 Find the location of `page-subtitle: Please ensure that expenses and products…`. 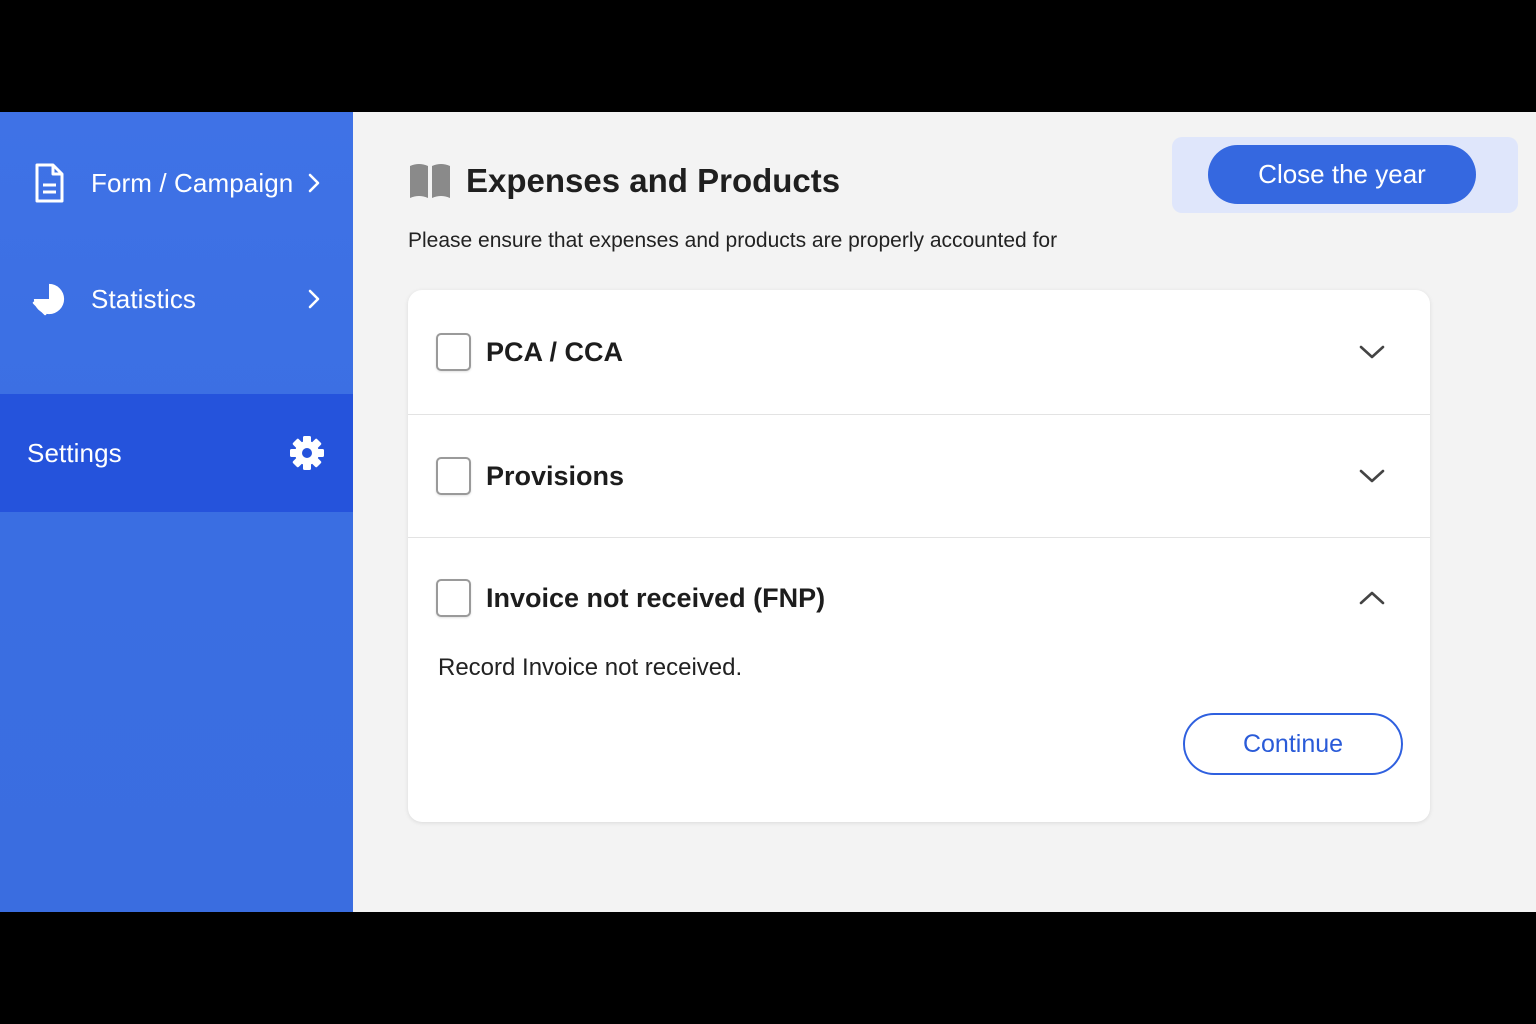

page-subtitle: Please ensure that expenses and products… is located at coordinates (733, 240).